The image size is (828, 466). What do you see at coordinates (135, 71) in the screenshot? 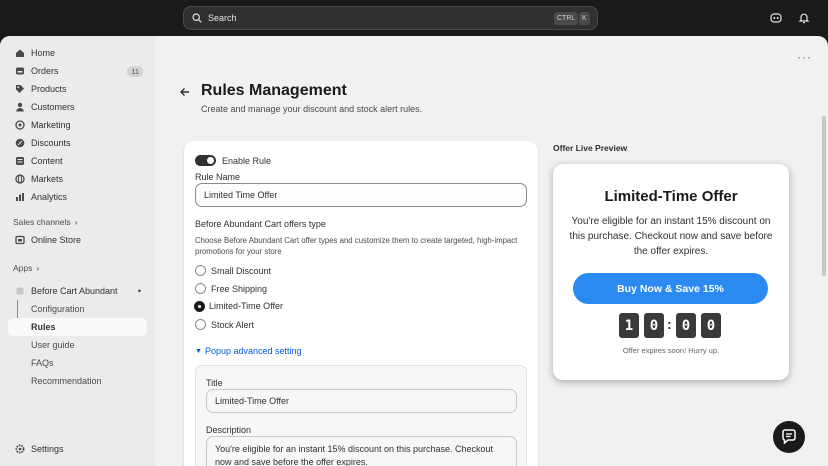
I see `orders-count-badge: 11` at bounding box center [135, 71].